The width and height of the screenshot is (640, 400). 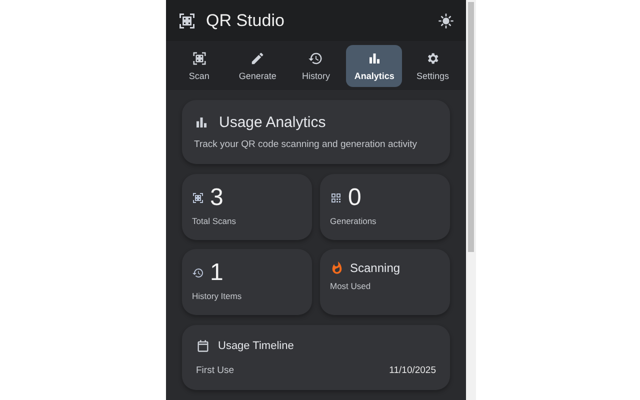 I want to click on stat-value: 0, so click(x=355, y=198).